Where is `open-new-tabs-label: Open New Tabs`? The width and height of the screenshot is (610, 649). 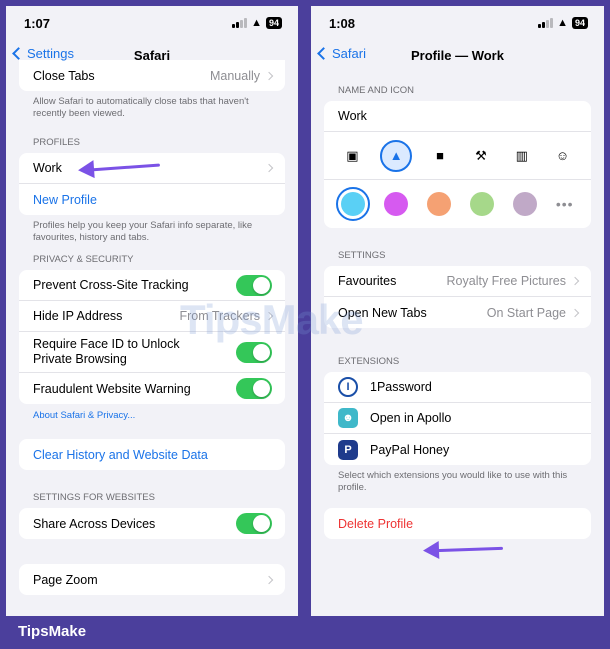
open-new-tabs-label: Open New Tabs is located at coordinates (382, 312).